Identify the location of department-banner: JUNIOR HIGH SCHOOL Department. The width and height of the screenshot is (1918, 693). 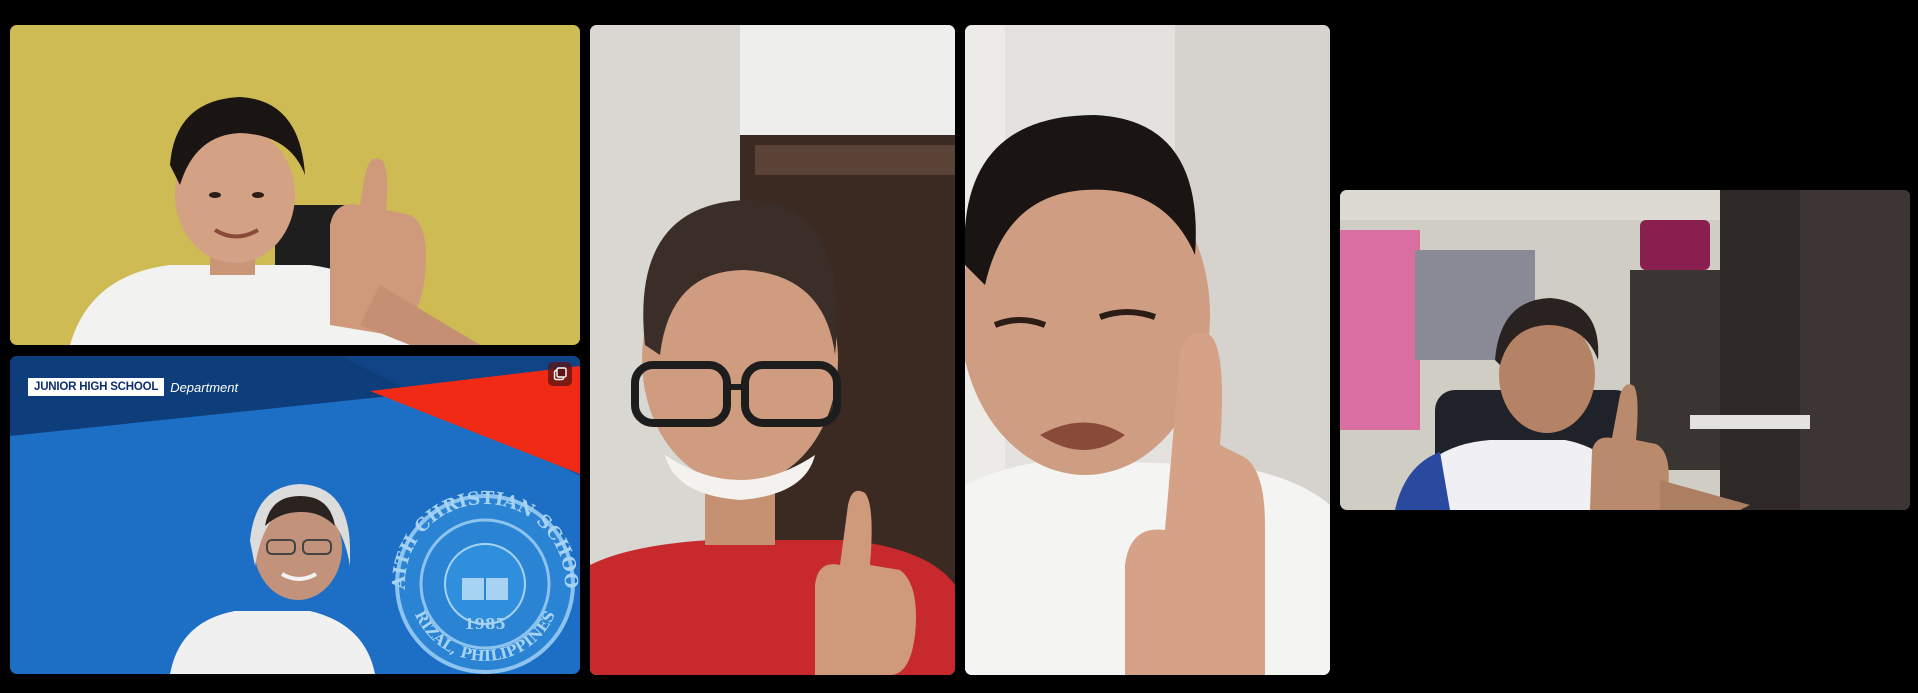
(133, 387).